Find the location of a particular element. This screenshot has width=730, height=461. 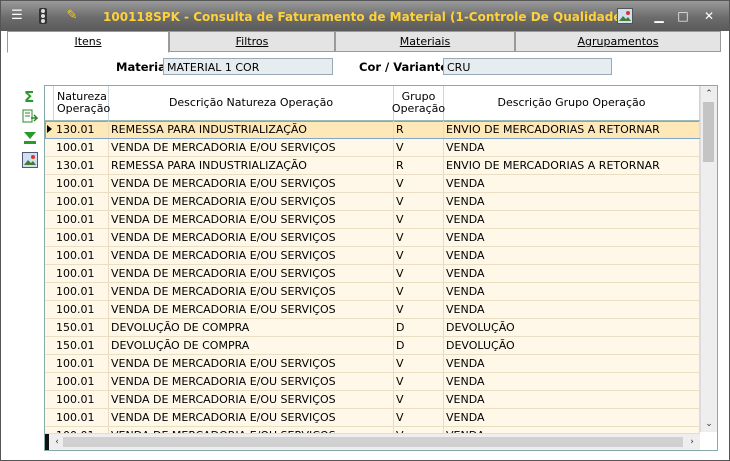

scroll-down-icon: ⌄ is located at coordinates (709, 424).